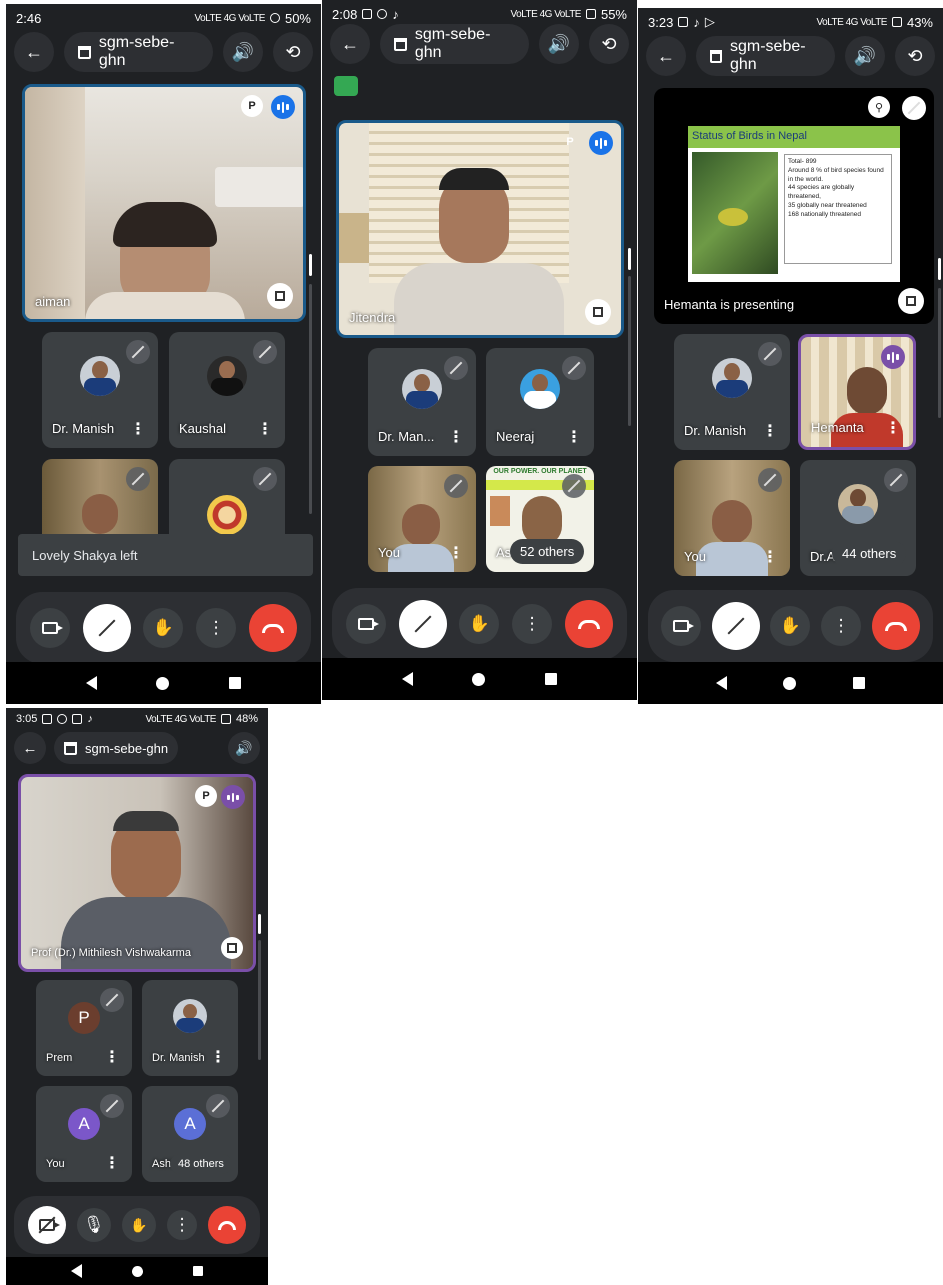  I want to click on participant-tile: A You ⋮, so click(84, 1134).